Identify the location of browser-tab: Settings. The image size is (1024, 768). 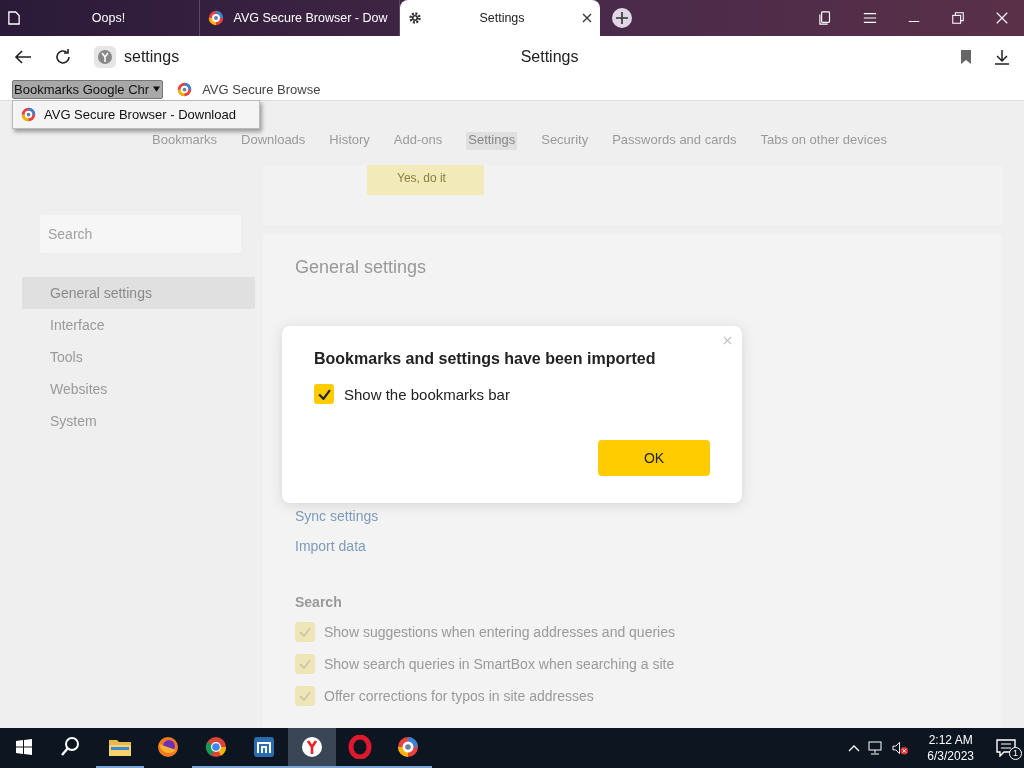
(500, 18).